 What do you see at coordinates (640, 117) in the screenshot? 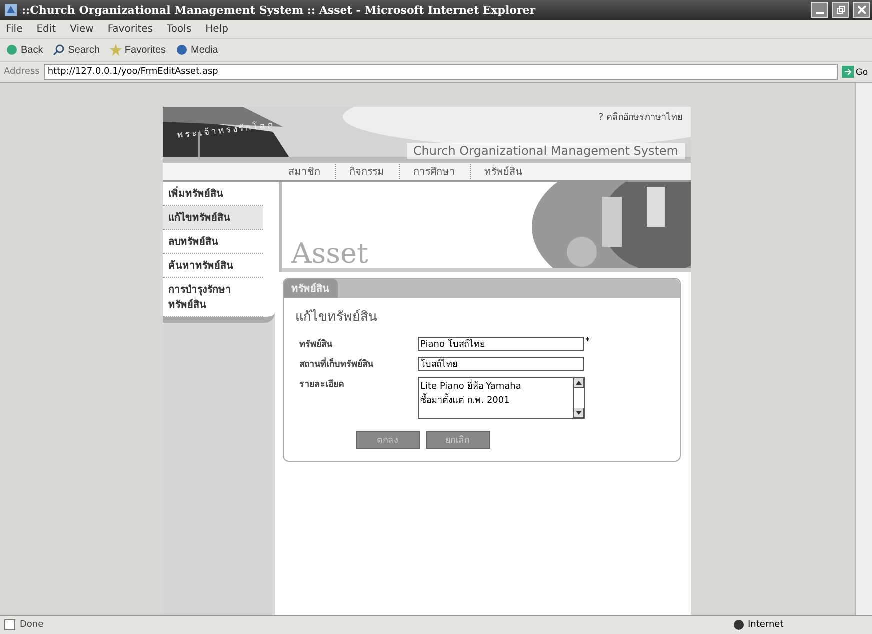
I see `top-link: ? คลิกอักษรภาษาไทย` at bounding box center [640, 117].